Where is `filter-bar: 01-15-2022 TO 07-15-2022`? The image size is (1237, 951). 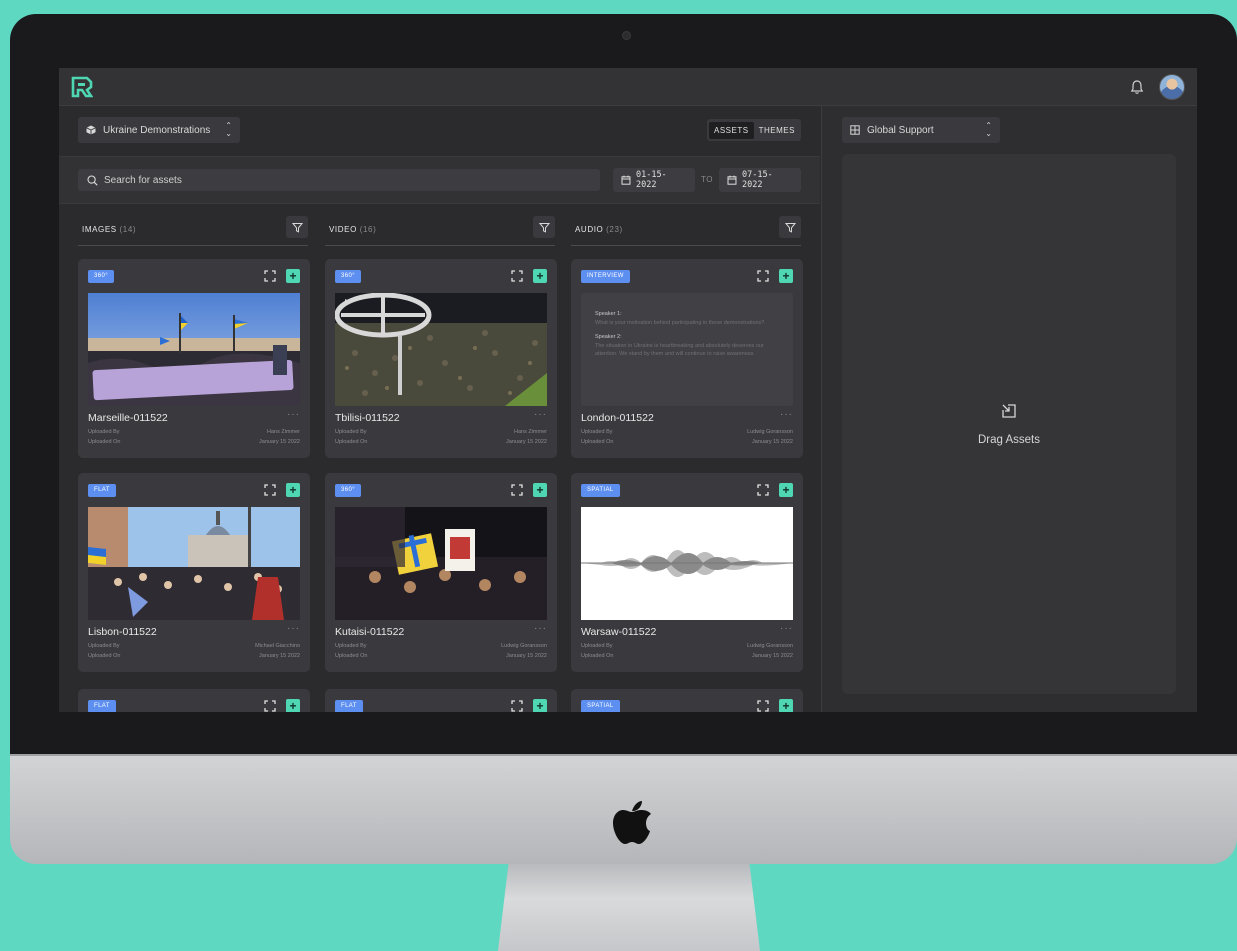 filter-bar: 01-15-2022 TO 07-15-2022 is located at coordinates (439, 180).